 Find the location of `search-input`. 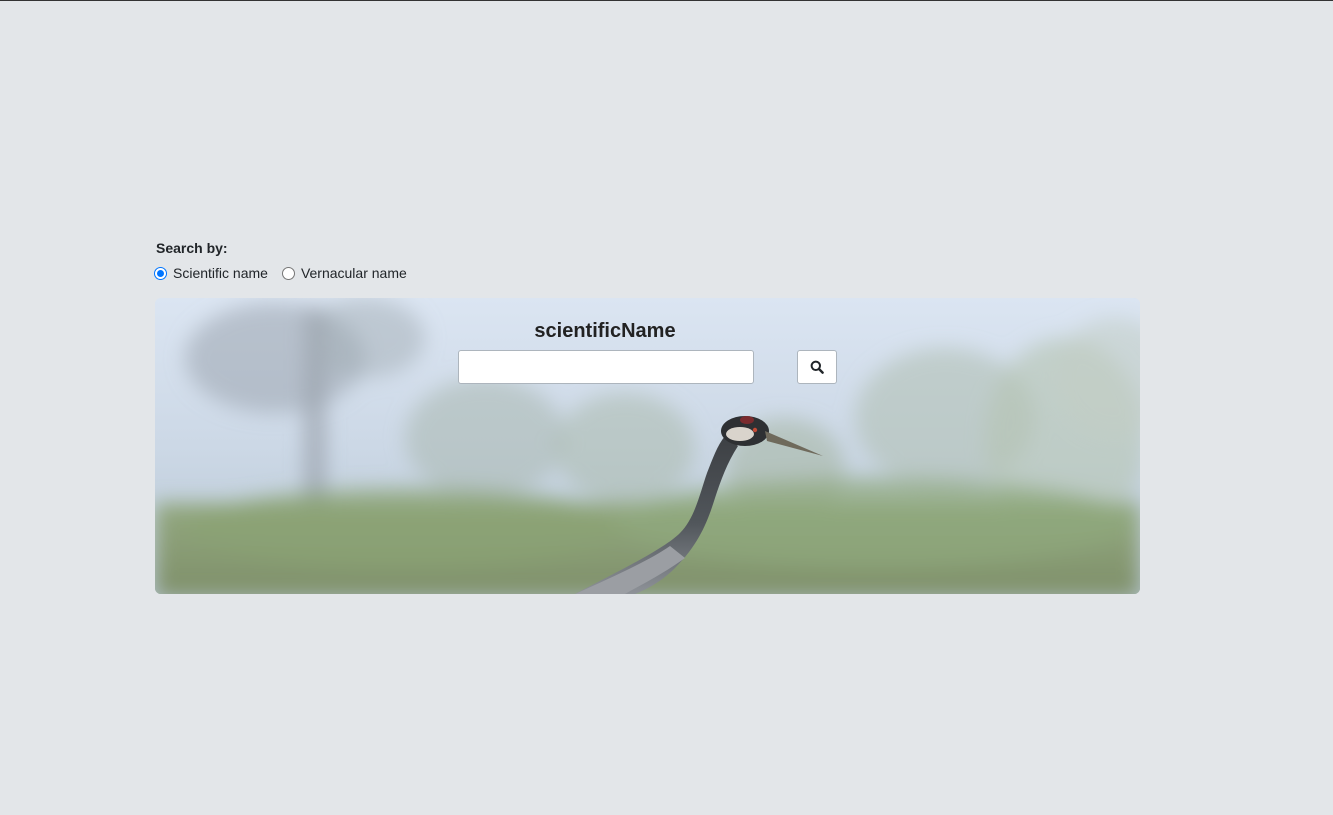

search-input is located at coordinates (606, 367).